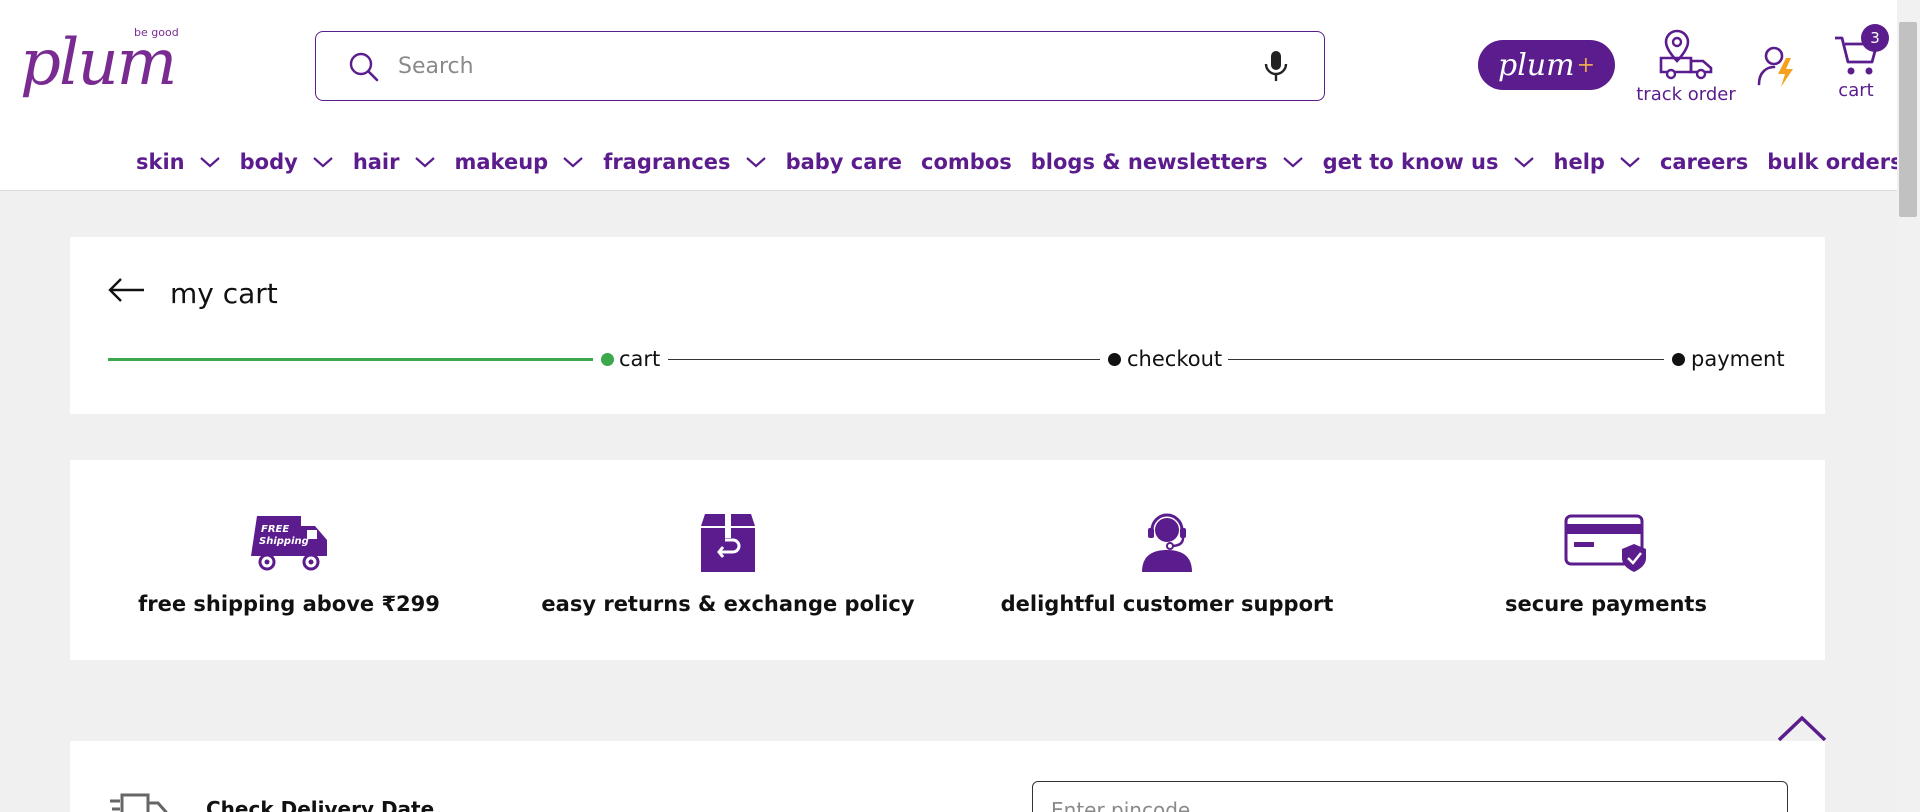 Image resolution: width=1920 pixels, height=812 pixels. Describe the element at coordinates (1678, 359) in the screenshot. I see `step-dot-payment` at that location.